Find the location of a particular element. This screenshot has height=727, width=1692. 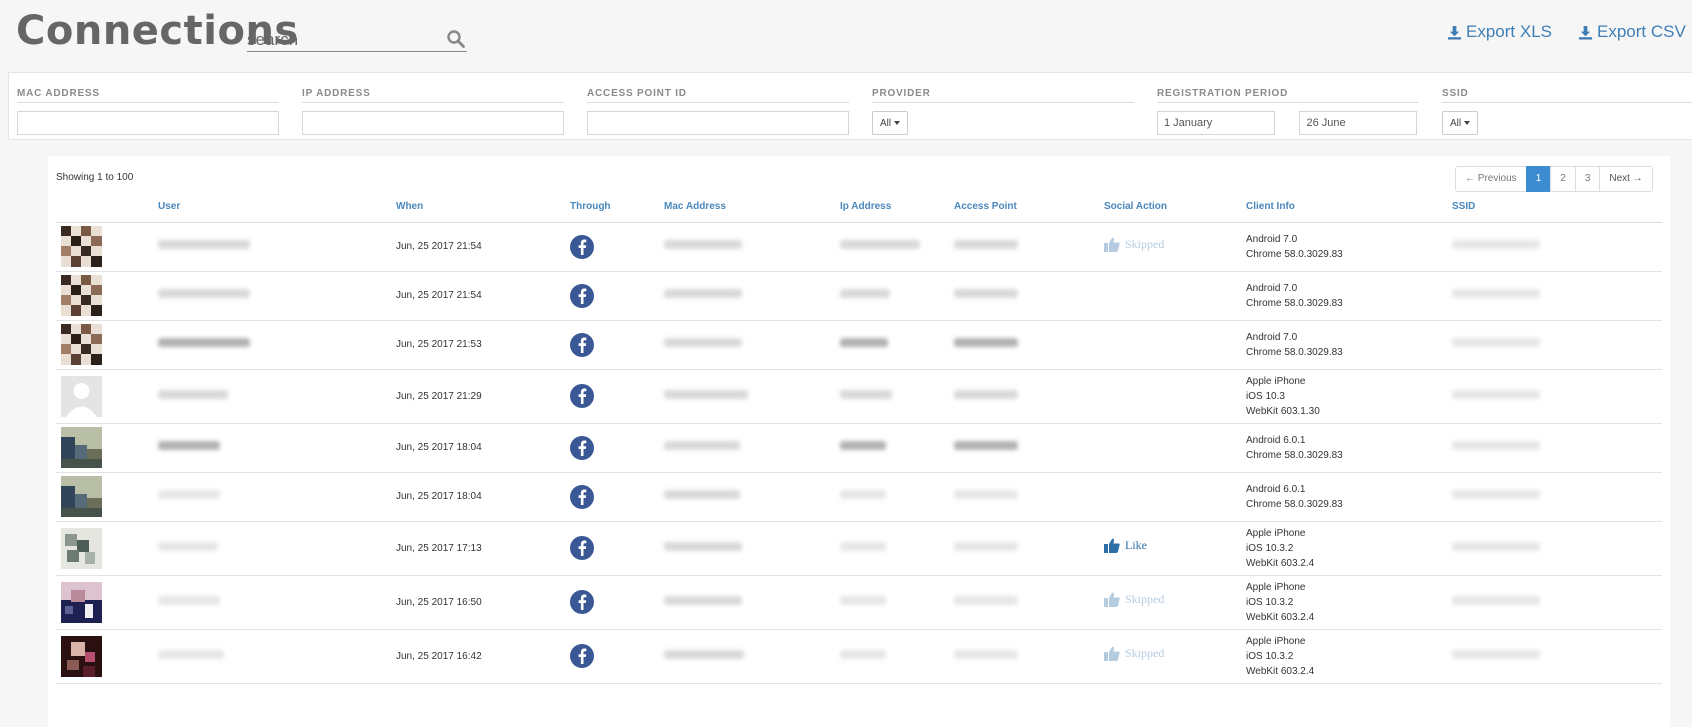

thumbs-up-icon is located at coordinates (1112, 599).